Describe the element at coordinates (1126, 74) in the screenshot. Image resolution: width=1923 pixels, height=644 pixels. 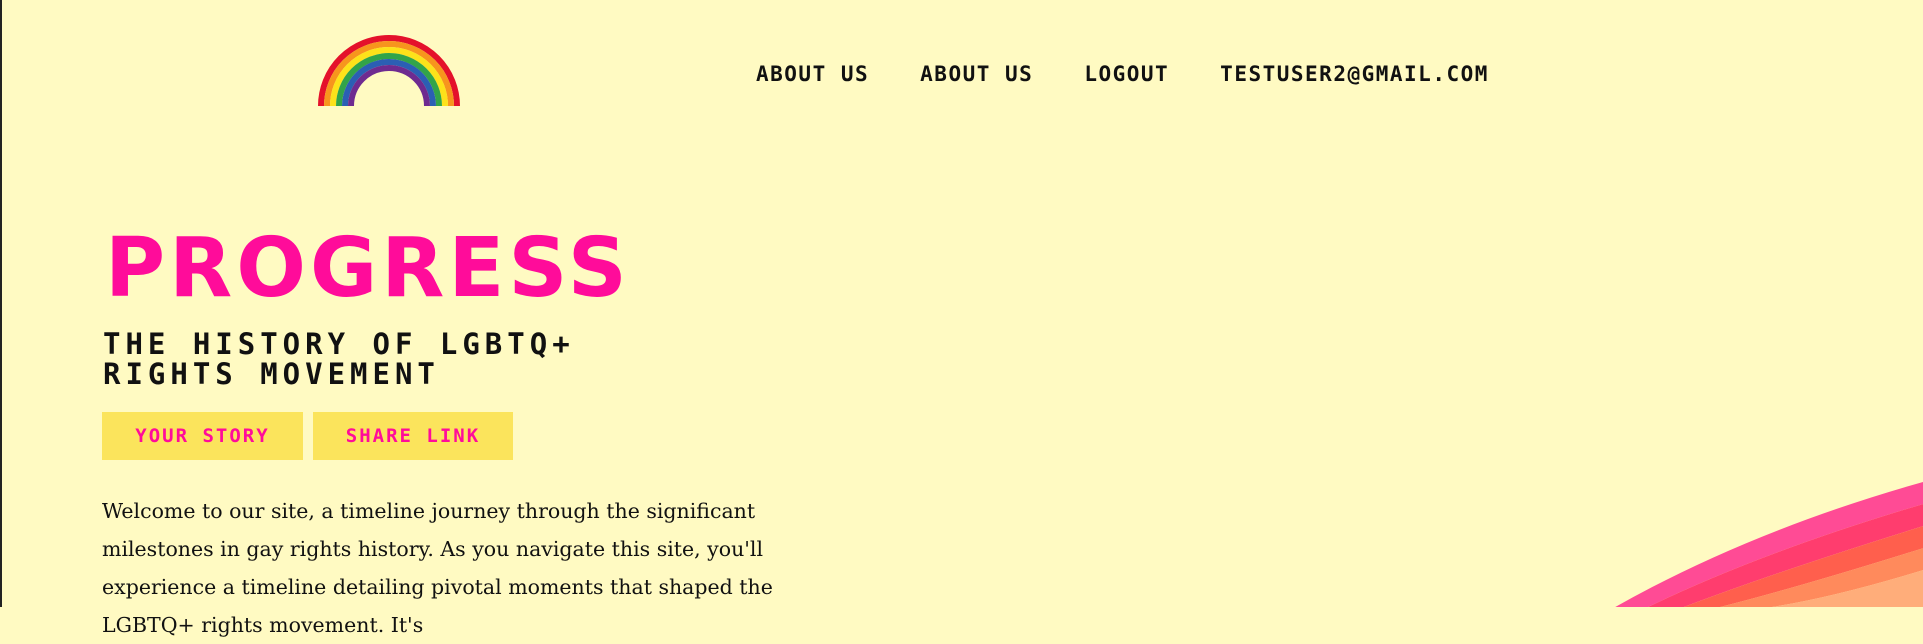
I see `nav-logout-link: LOGOUT` at that location.